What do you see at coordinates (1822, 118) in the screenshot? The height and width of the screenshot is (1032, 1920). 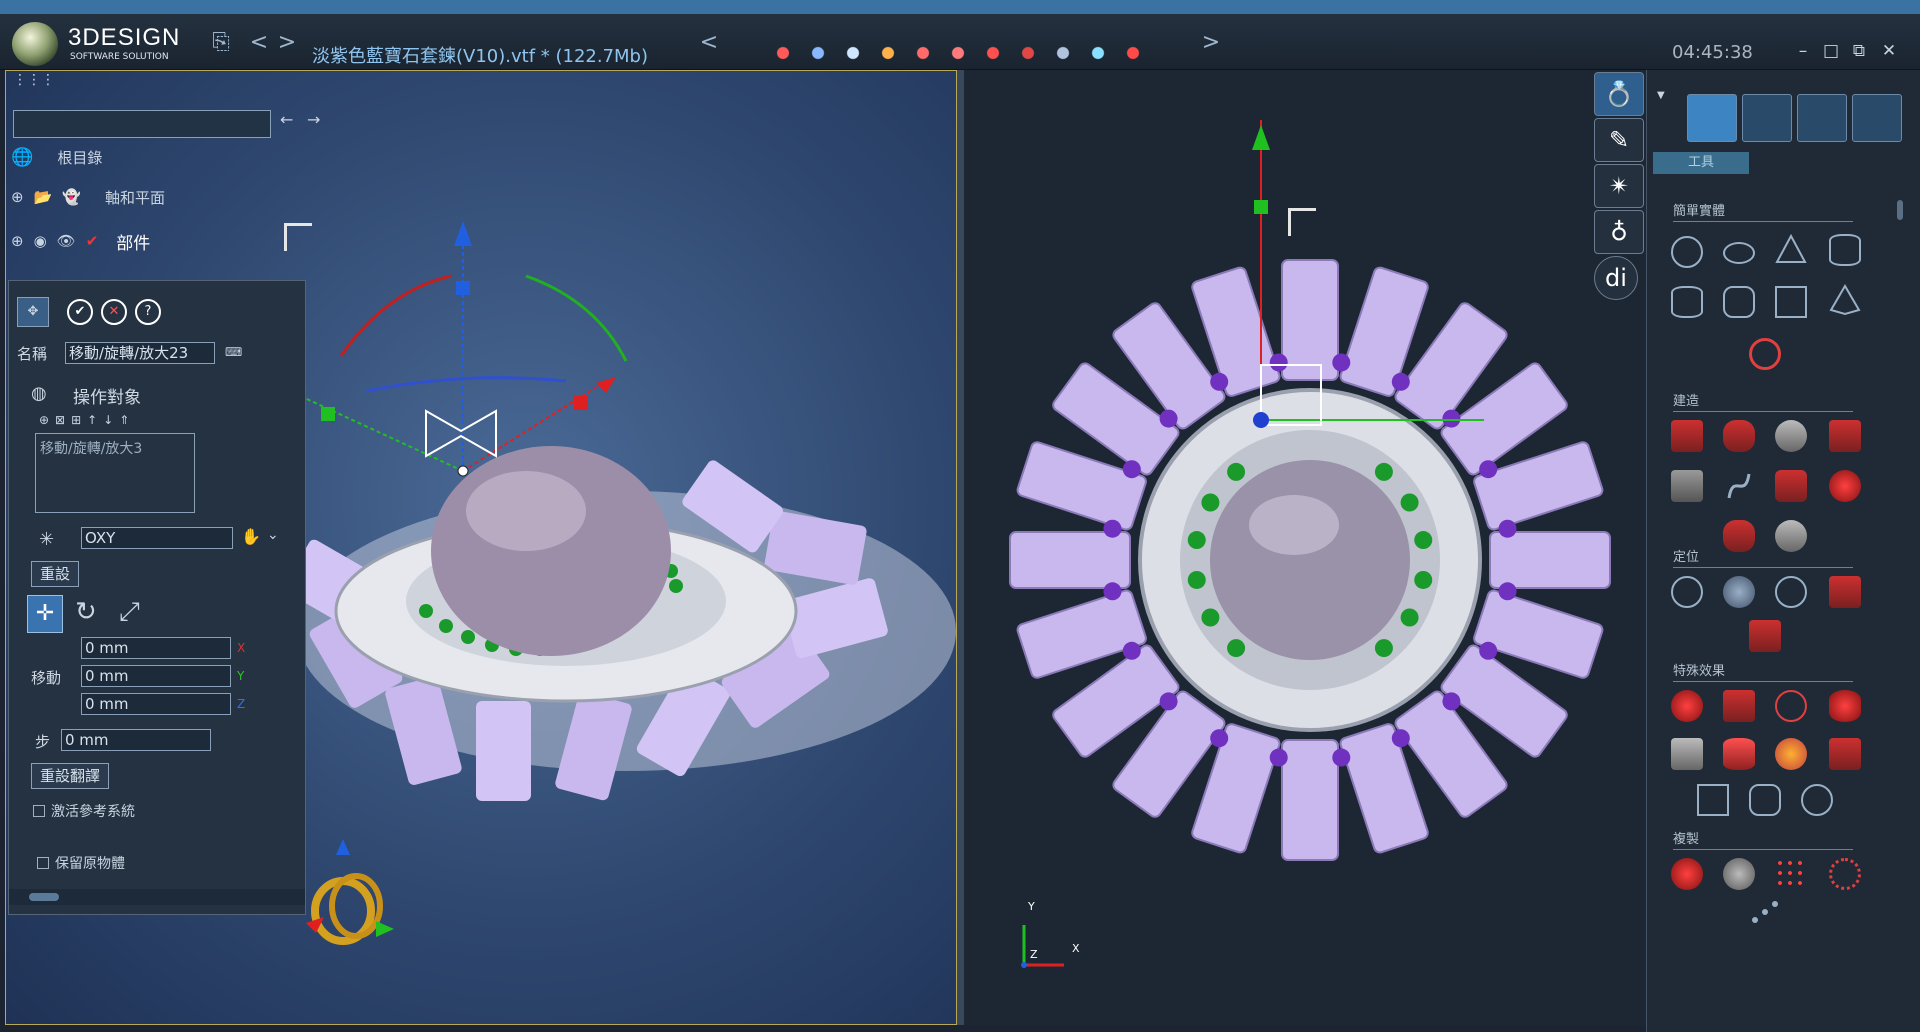 I see `tab-settings` at bounding box center [1822, 118].